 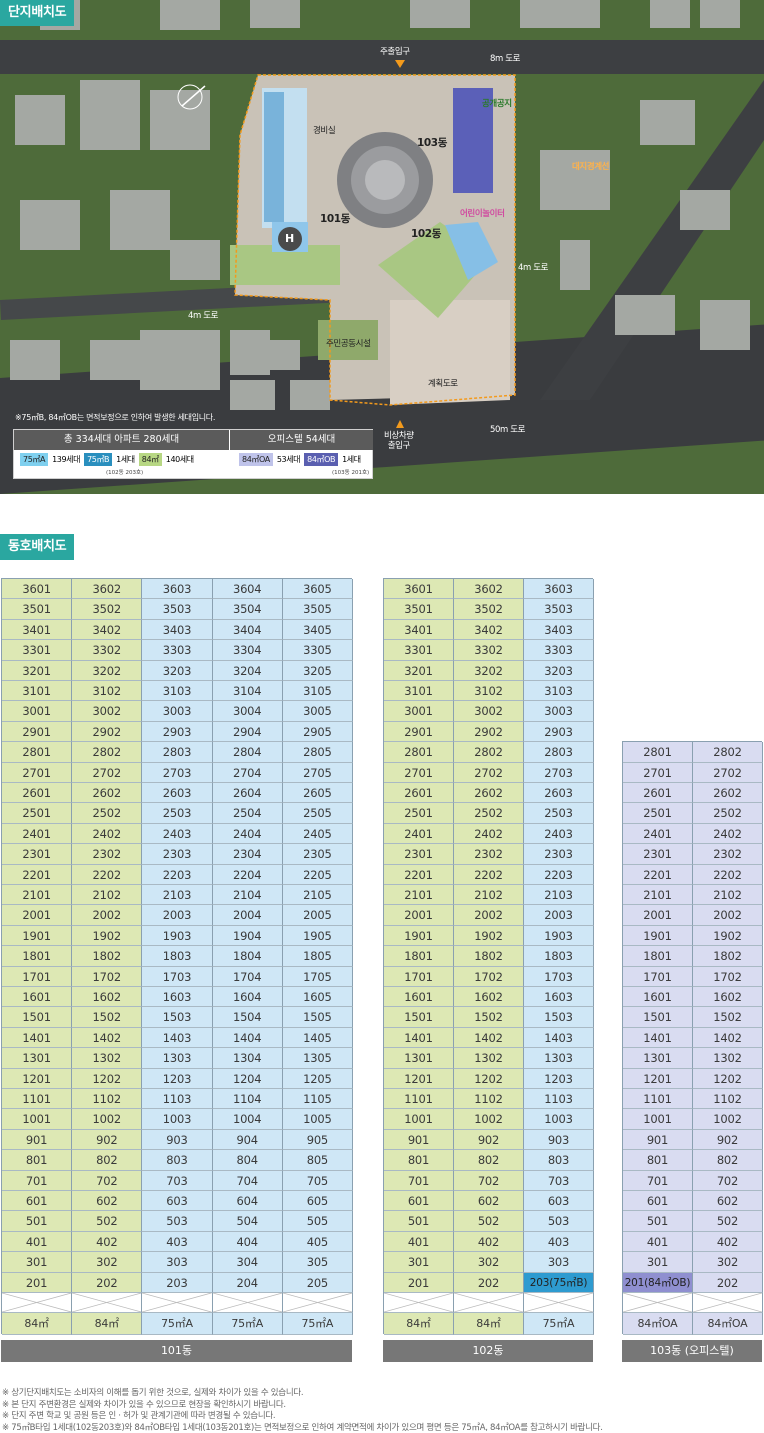 I want to click on unit-layout-header: 동호배치도, so click(x=37, y=547).